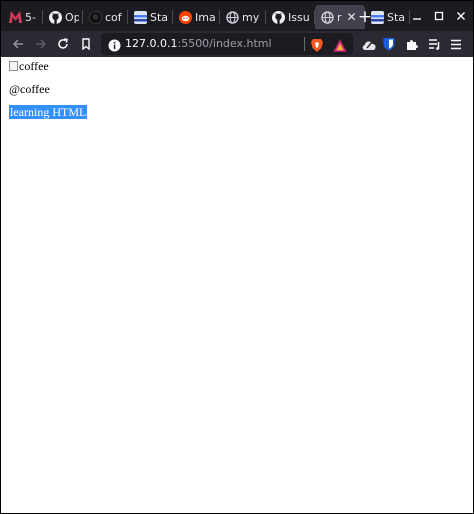 The height and width of the screenshot is (514, 474). What do you see at coordinates (140, 17) in the screenshot?
I see `stack-icon` at bounding box center [140, 17].